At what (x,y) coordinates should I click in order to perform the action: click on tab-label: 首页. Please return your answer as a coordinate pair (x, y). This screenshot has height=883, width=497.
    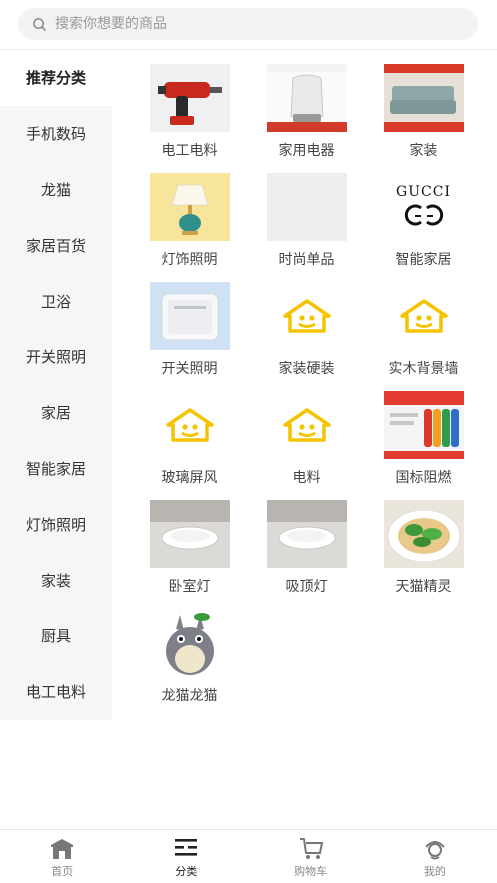
    Looking at the image, I should click on (62, 871).